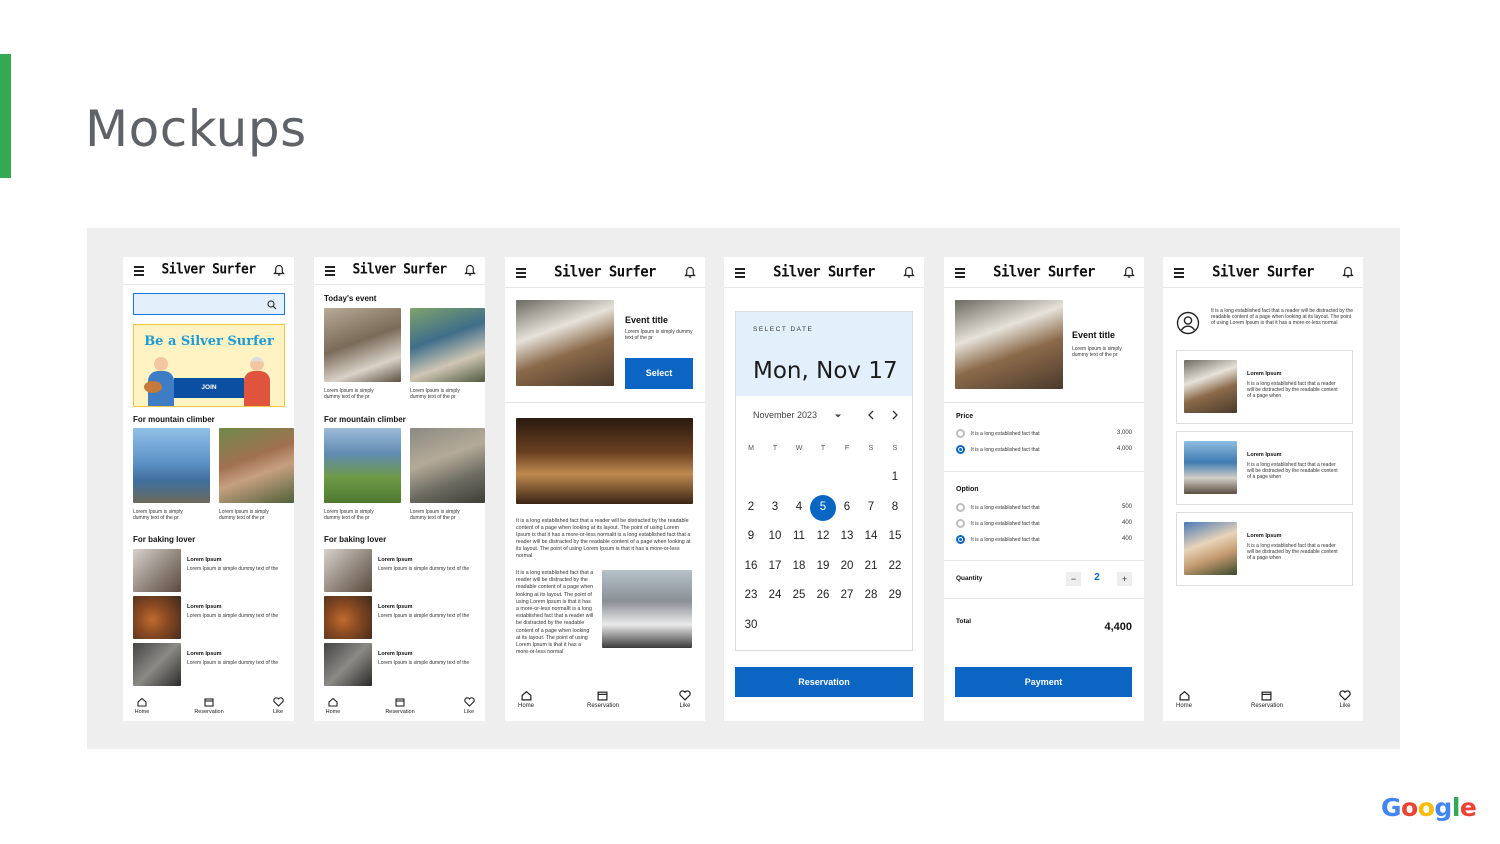 This screenshot has height=844, width=1500. I want to click on quantity-minus-button: −, so click(1073, 579).